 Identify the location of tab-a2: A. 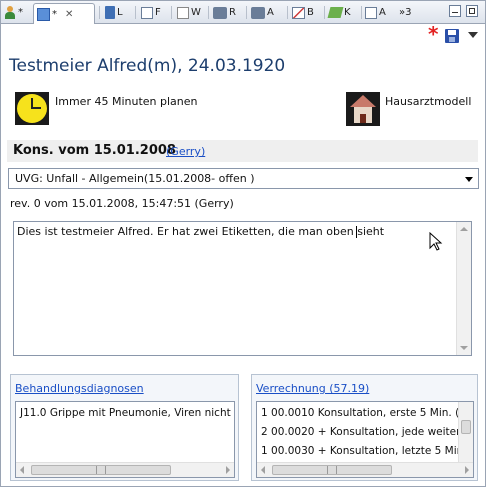
(375, 12).